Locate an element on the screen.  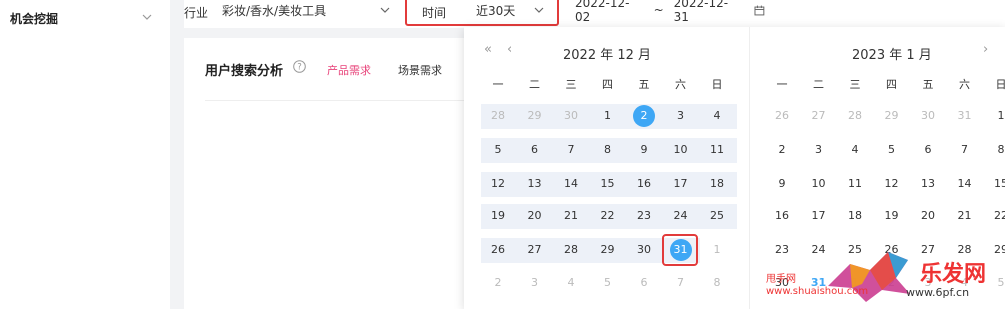
date-start: 2022-12-02 is located at coordinates (602, 12).